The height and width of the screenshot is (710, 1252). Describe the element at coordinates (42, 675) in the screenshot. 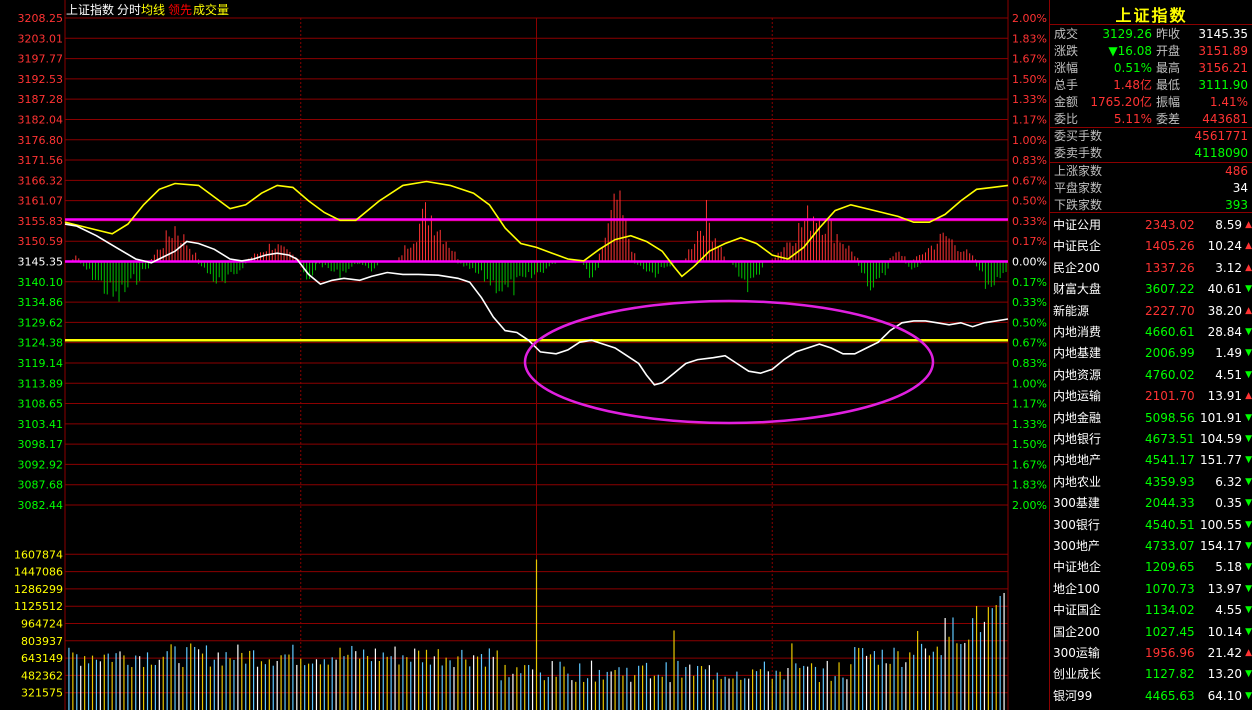

I see `volume-tick: 482362` at that location.